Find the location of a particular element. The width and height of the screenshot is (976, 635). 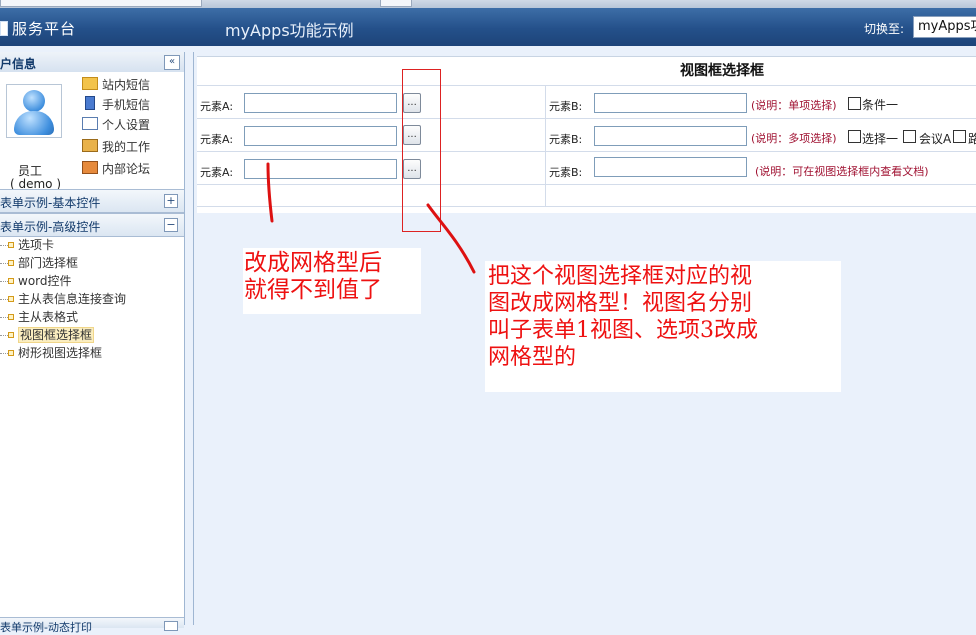

tree-item-label: word控件 is located at coordinates (45, 281).